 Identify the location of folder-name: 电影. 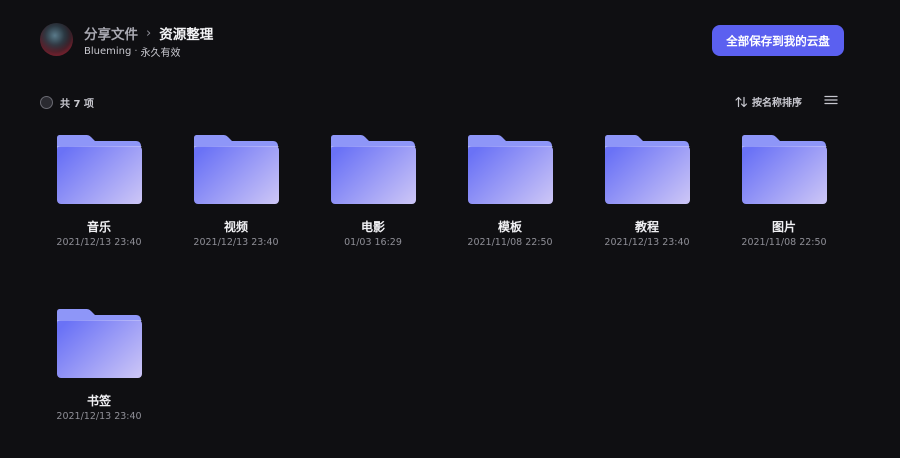
(372, 227).